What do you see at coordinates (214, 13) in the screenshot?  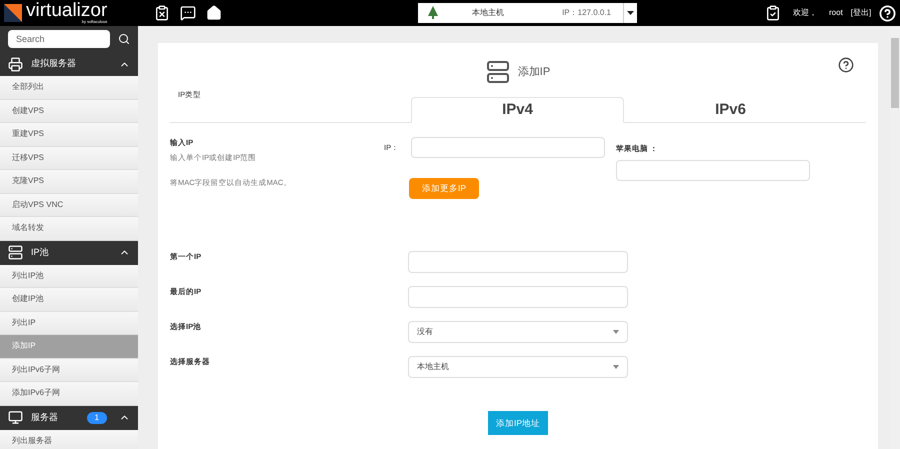 I see `home-icon` at bounding box center [214, 13].